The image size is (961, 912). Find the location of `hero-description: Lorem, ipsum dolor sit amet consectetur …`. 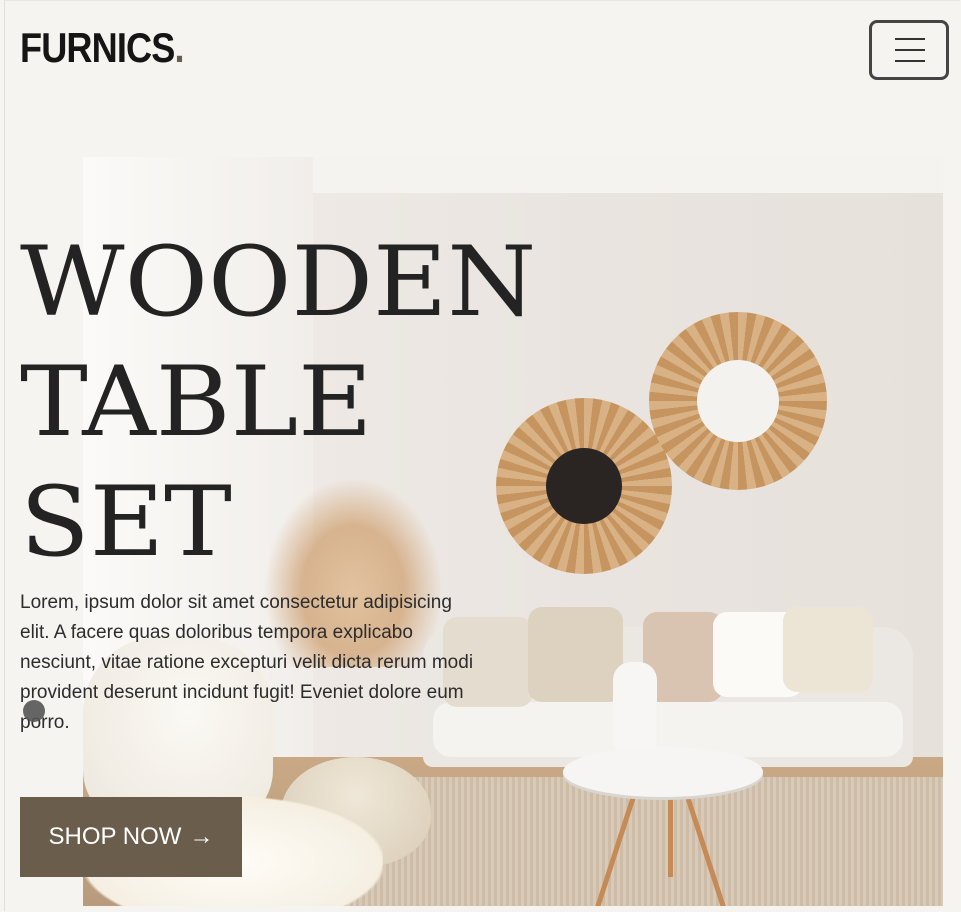

hero-description: Lorem, ipsum dolor sit amet consectetur … is located at coordinates (247, 662).